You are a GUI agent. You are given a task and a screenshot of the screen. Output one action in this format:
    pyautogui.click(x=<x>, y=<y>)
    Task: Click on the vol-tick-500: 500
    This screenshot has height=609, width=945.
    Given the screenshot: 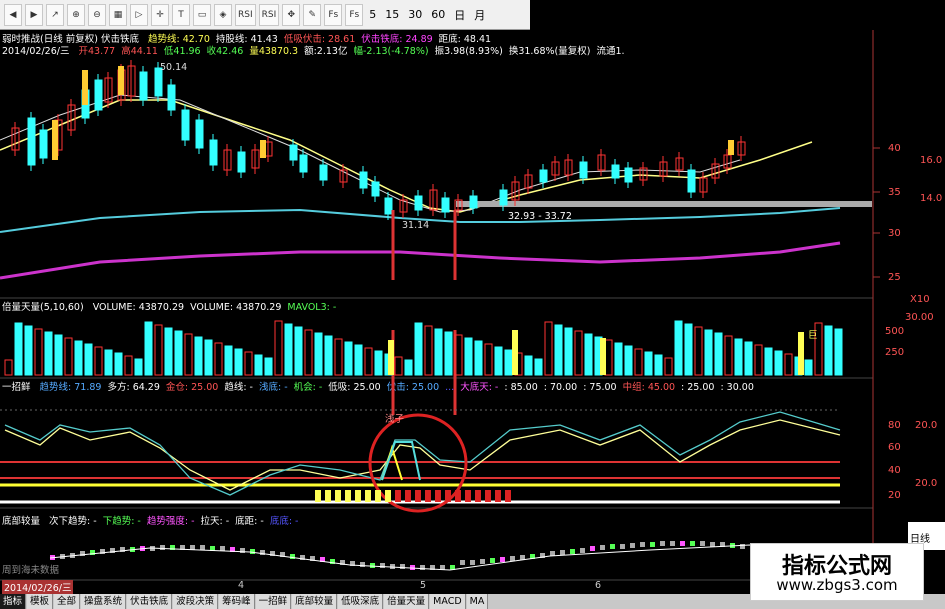 What is the action you would take?
    pyautogui.click(x=895, y=331)
    